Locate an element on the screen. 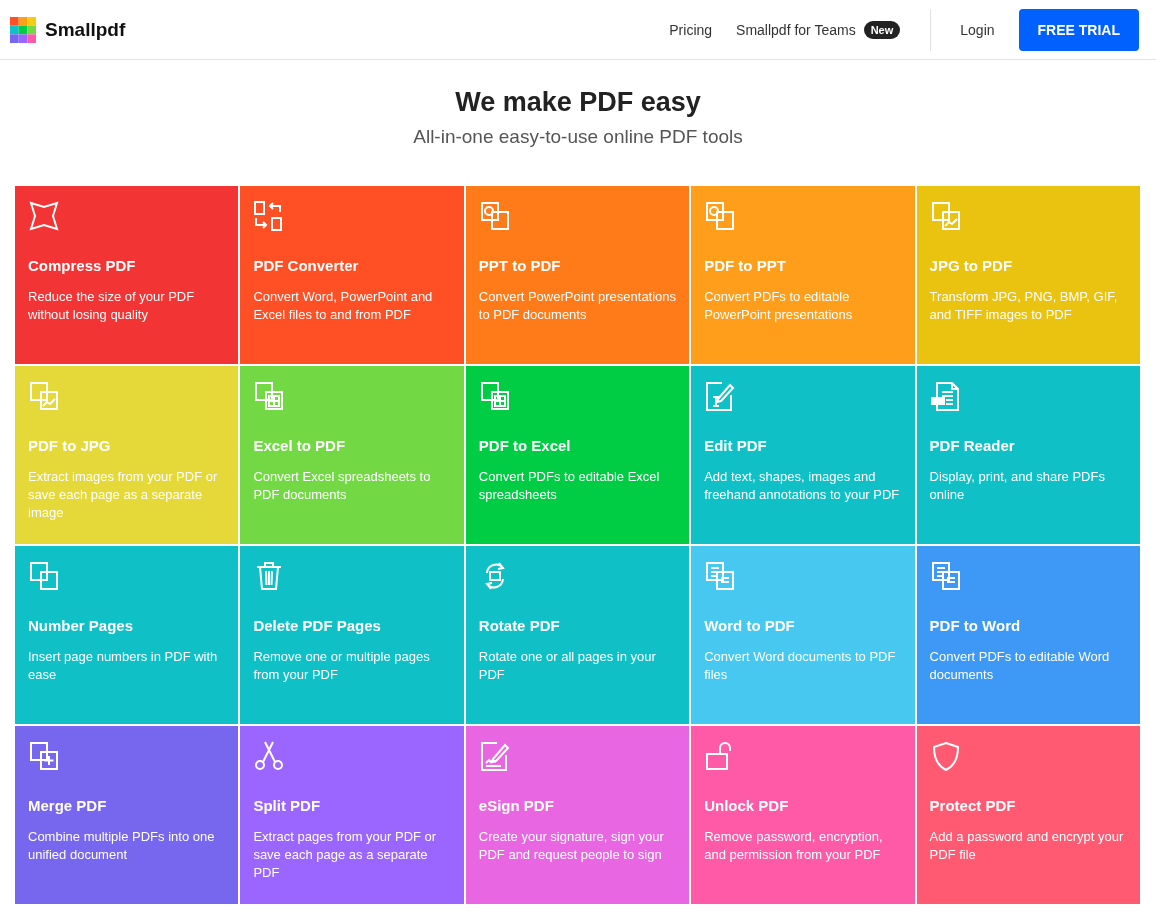 Image resolution: width=1156 pixels, height=915 pixels. tool-card: Rotate PDF Rotate one or all pages in your PDF is located at coordinates (577, 635).